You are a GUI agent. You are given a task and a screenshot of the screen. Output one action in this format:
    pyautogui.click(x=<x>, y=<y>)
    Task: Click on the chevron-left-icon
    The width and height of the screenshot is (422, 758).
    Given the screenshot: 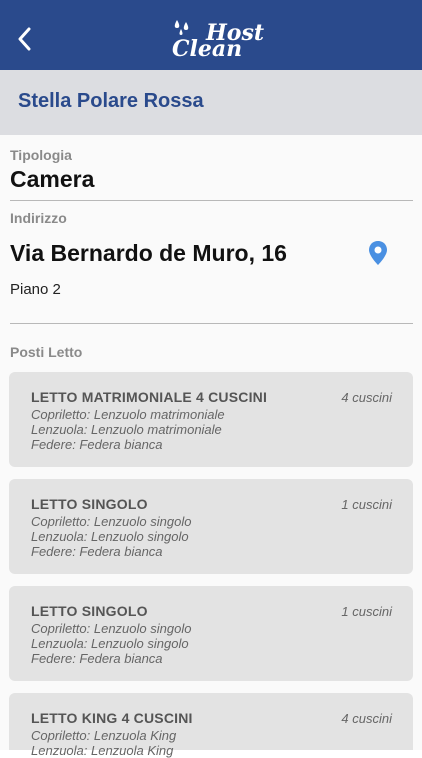 What is the action you would take?
    pyautogui.click(x=24, y=39)
    